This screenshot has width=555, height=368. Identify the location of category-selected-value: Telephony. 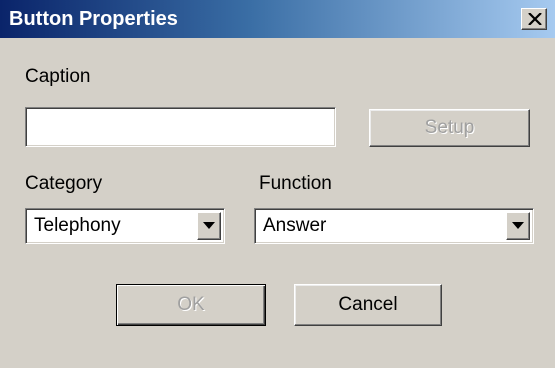
(77, 225).